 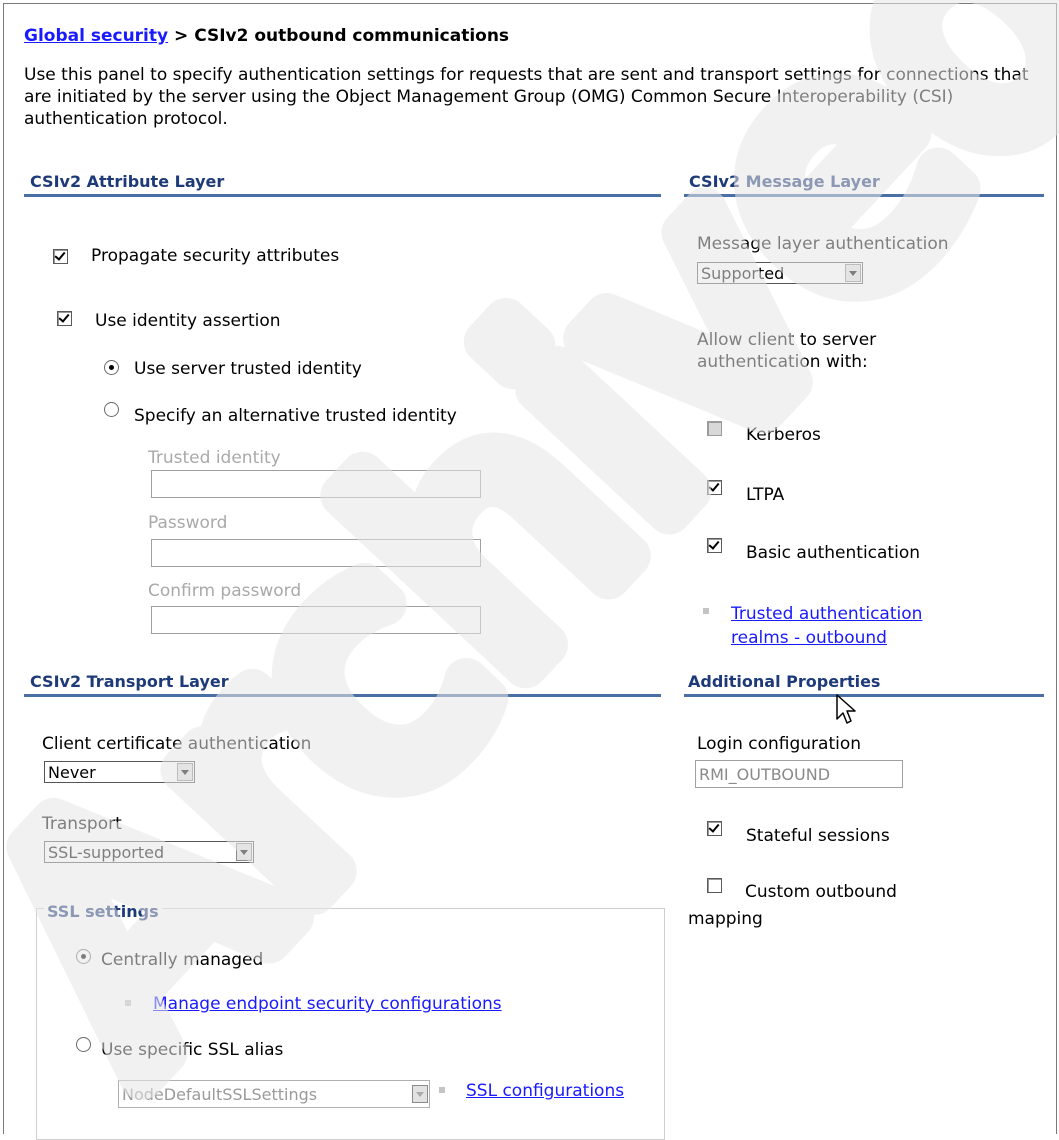 What do you see at coordinates (342, 695) in the screenshot?
I see `transport-layer-rule` at bounding box center [342, 695].